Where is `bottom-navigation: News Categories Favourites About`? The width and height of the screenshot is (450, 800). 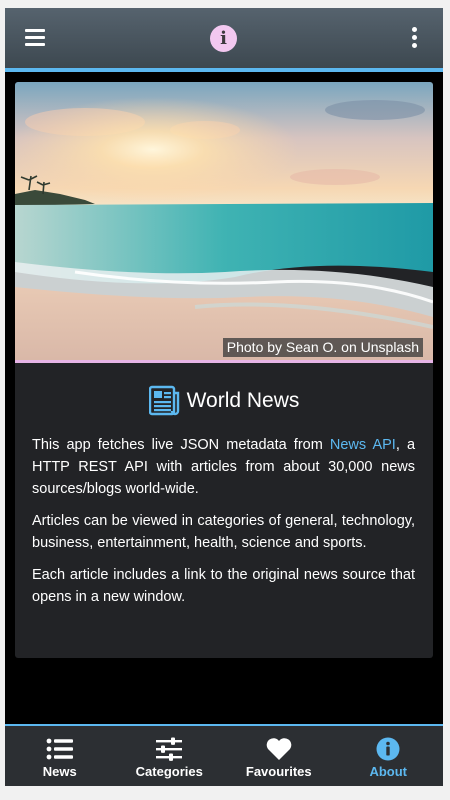
bottom-navigation: News Categories Favourites About is located at coordinates (224, 756).